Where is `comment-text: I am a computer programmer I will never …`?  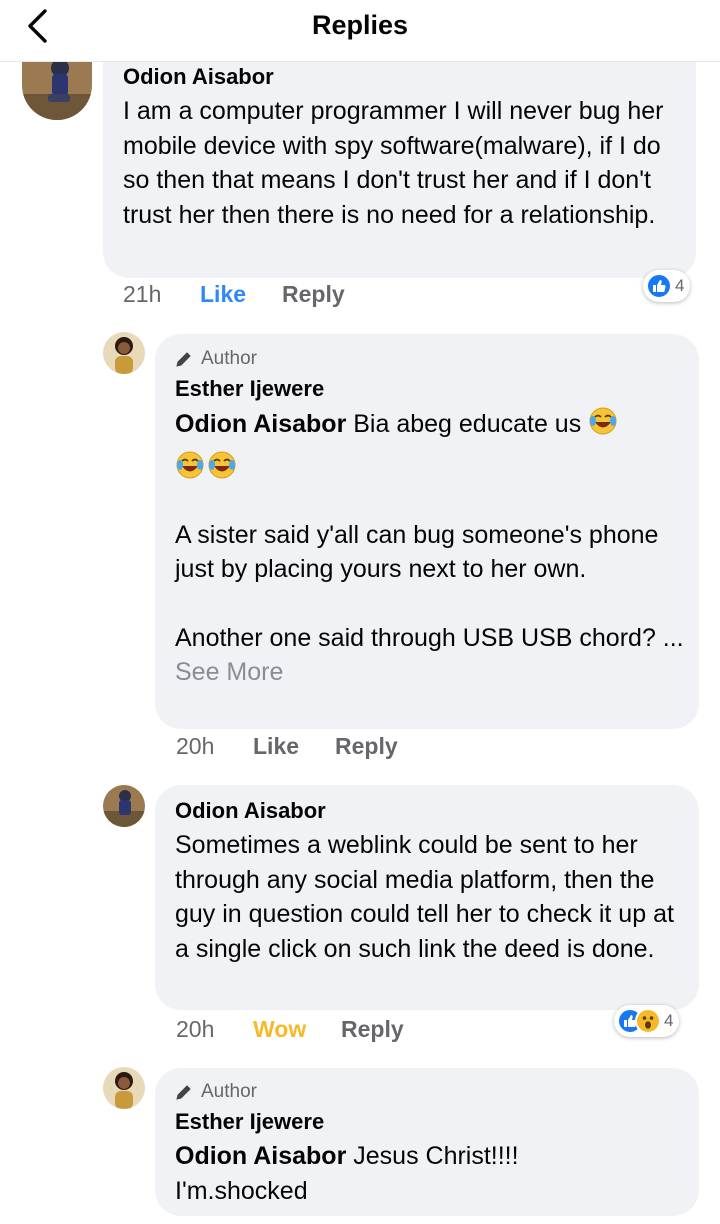 comment-text: I am a computer programmer I will never … is located at coordinates (393, 163).